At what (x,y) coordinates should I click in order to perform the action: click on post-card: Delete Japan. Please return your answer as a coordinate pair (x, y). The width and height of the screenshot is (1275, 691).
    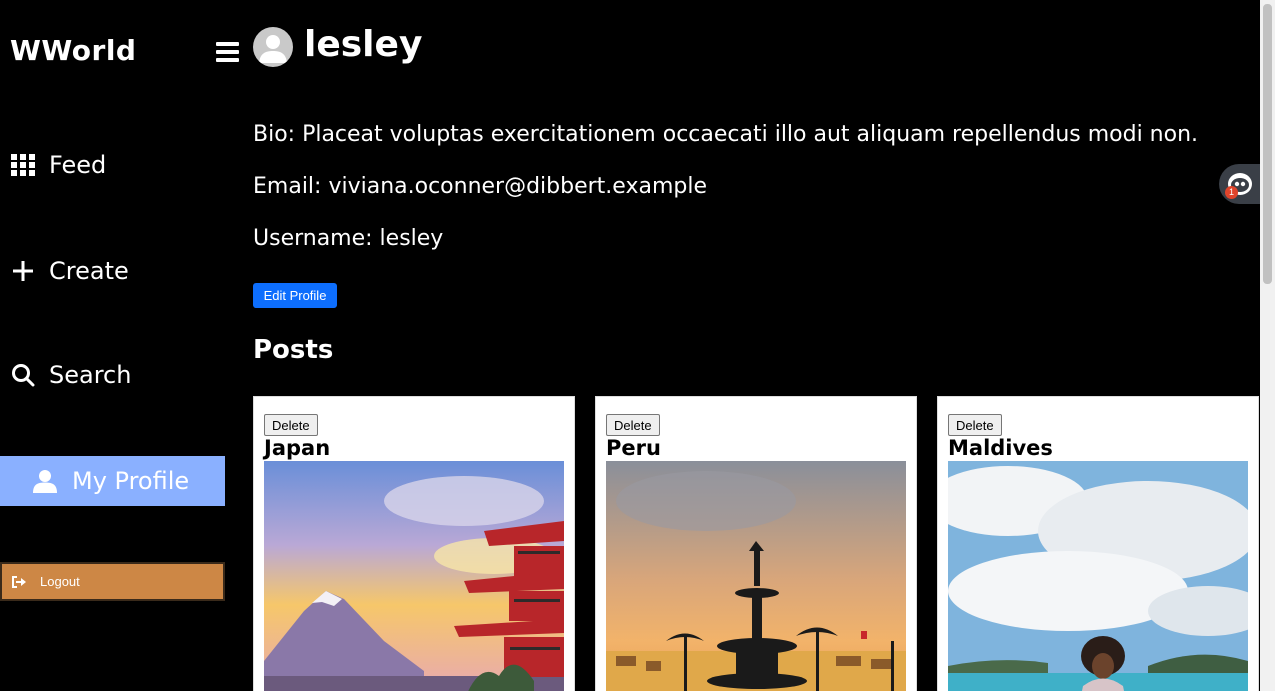
    Looking at the image, I should click on (414, 543).